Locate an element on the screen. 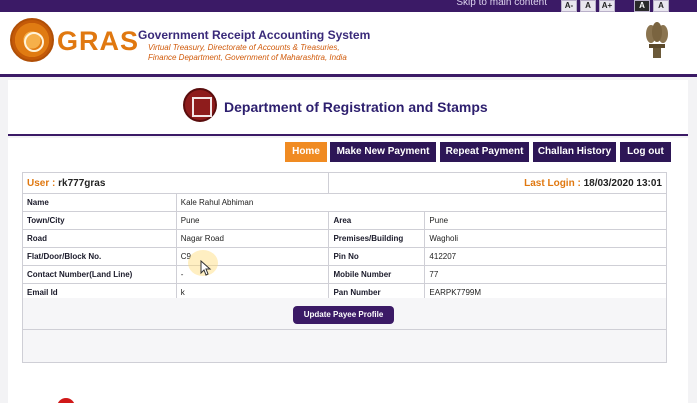  name-label: Name is located at coordinates (99, 202).